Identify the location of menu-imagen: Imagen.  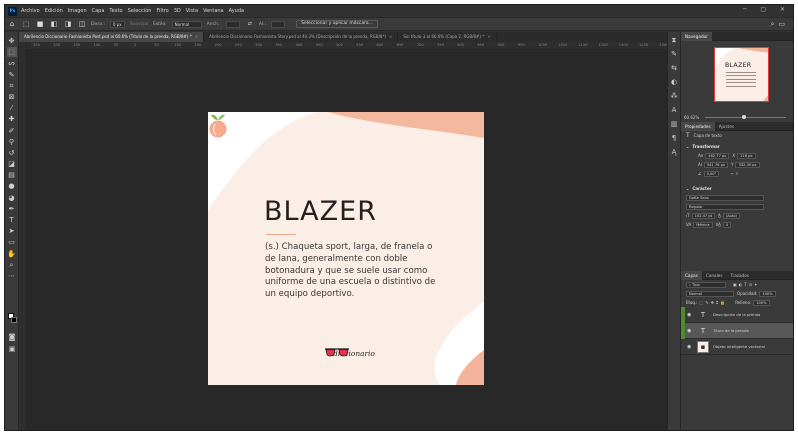
(77, 11).